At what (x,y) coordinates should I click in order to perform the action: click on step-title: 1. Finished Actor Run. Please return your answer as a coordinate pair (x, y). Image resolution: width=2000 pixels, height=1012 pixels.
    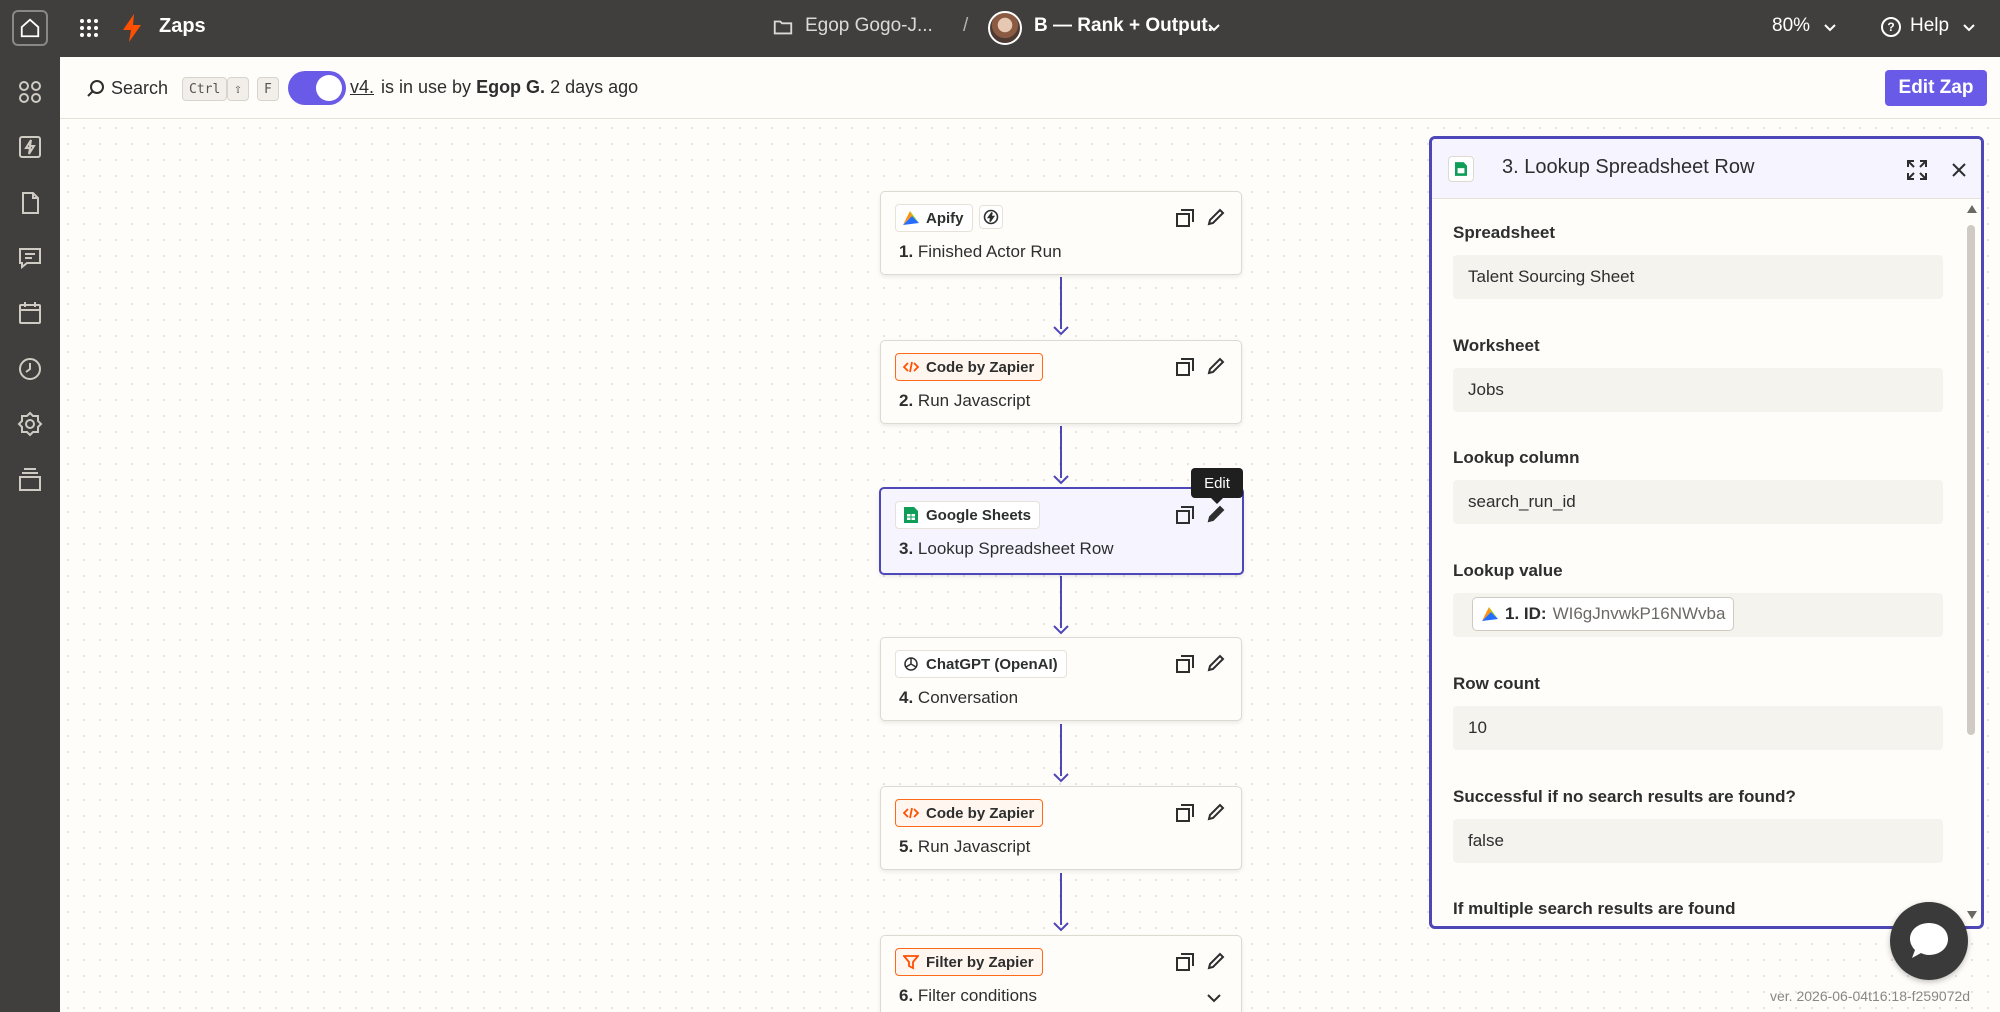
    Looking at the image, I should click on (980, 252).